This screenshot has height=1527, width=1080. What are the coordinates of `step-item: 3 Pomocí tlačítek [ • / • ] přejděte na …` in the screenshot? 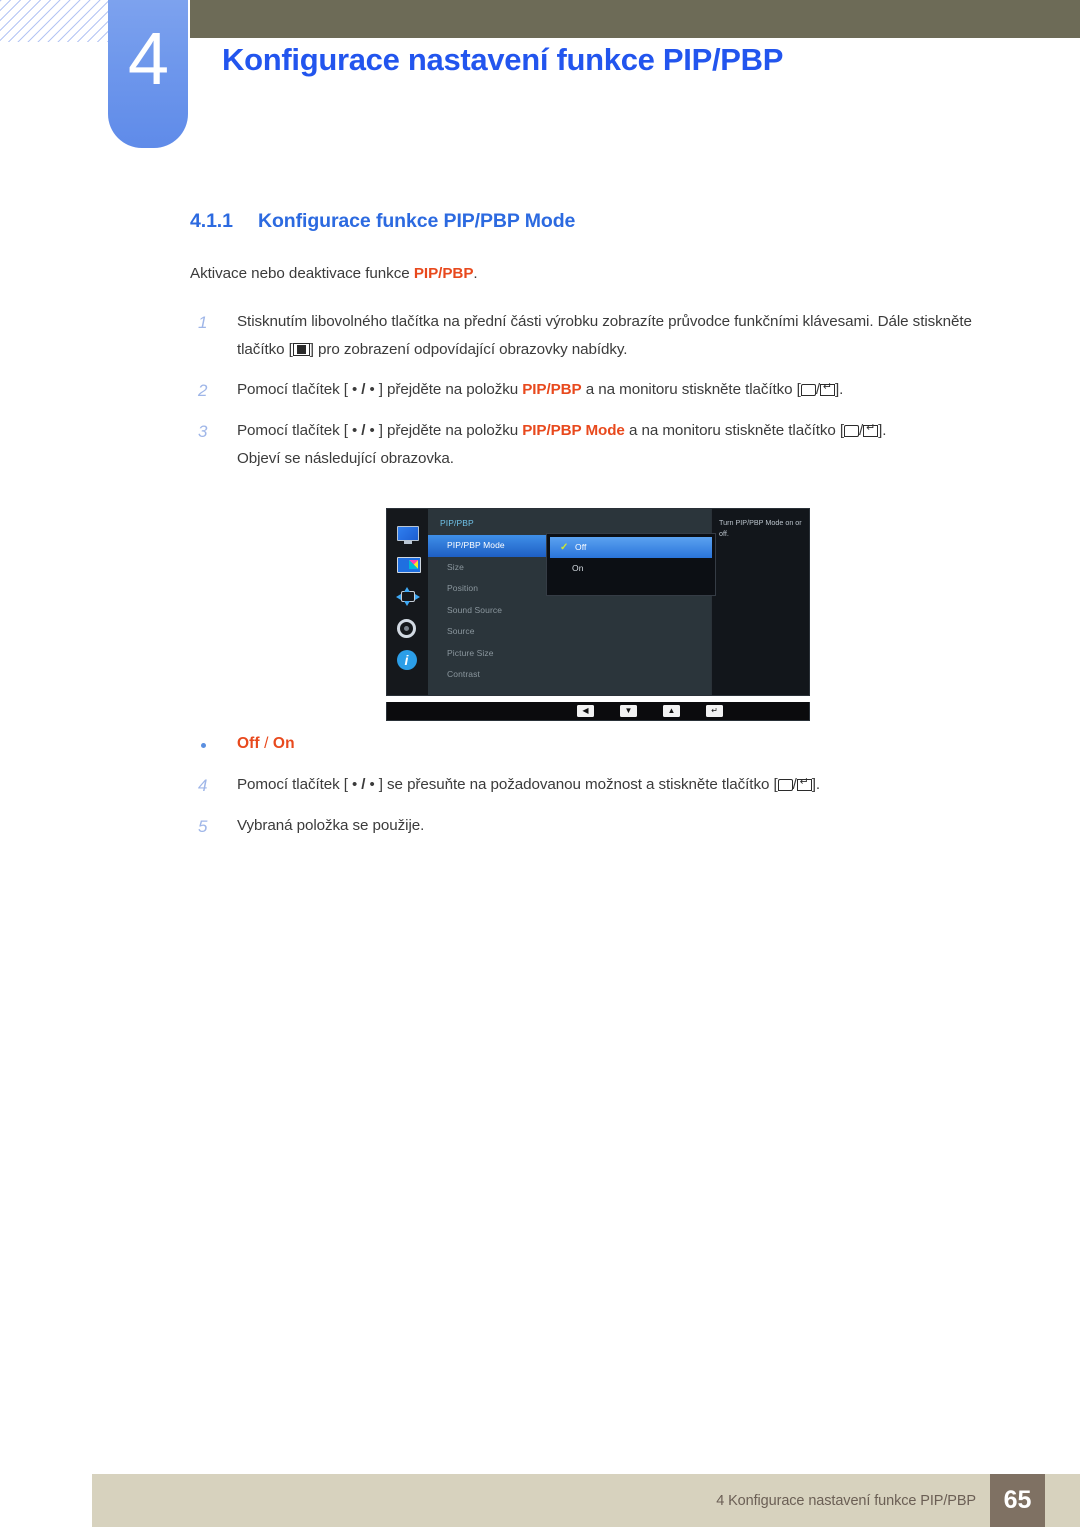 It's located at (605, 444).